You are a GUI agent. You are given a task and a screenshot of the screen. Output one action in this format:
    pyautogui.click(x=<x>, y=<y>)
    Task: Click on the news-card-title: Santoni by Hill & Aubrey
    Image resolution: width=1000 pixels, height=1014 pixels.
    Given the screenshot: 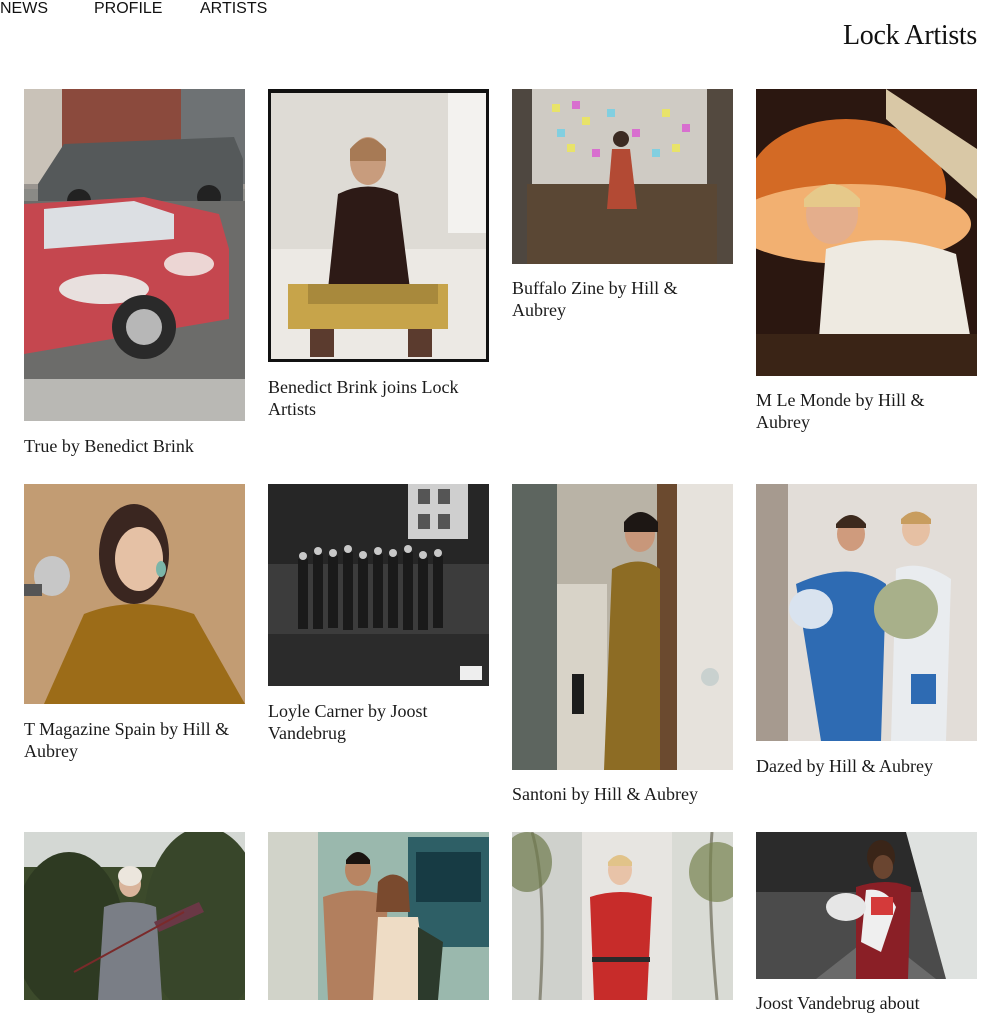 What is the action you would take?
    pyautogui.click(x=622, y=794)
    